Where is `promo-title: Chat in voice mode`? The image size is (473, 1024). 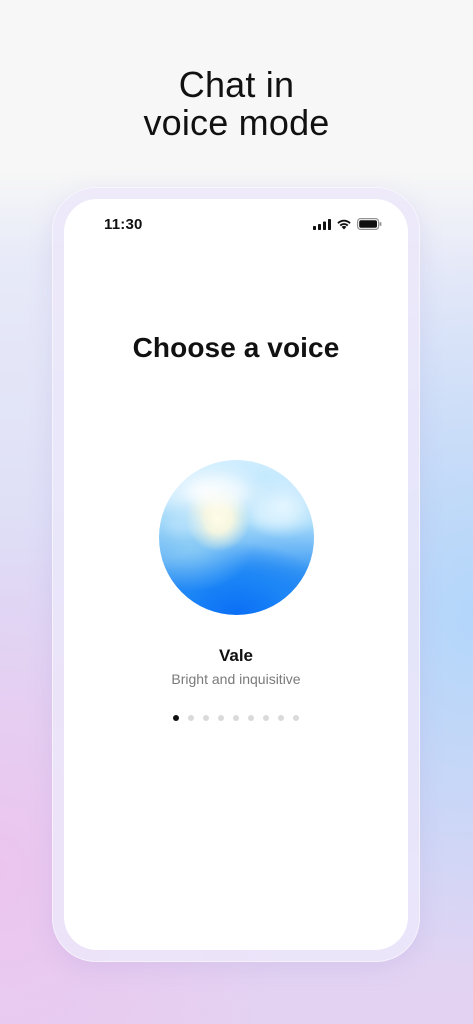
promo-title: Chat in voice mode is located at coordinates (236, 104).